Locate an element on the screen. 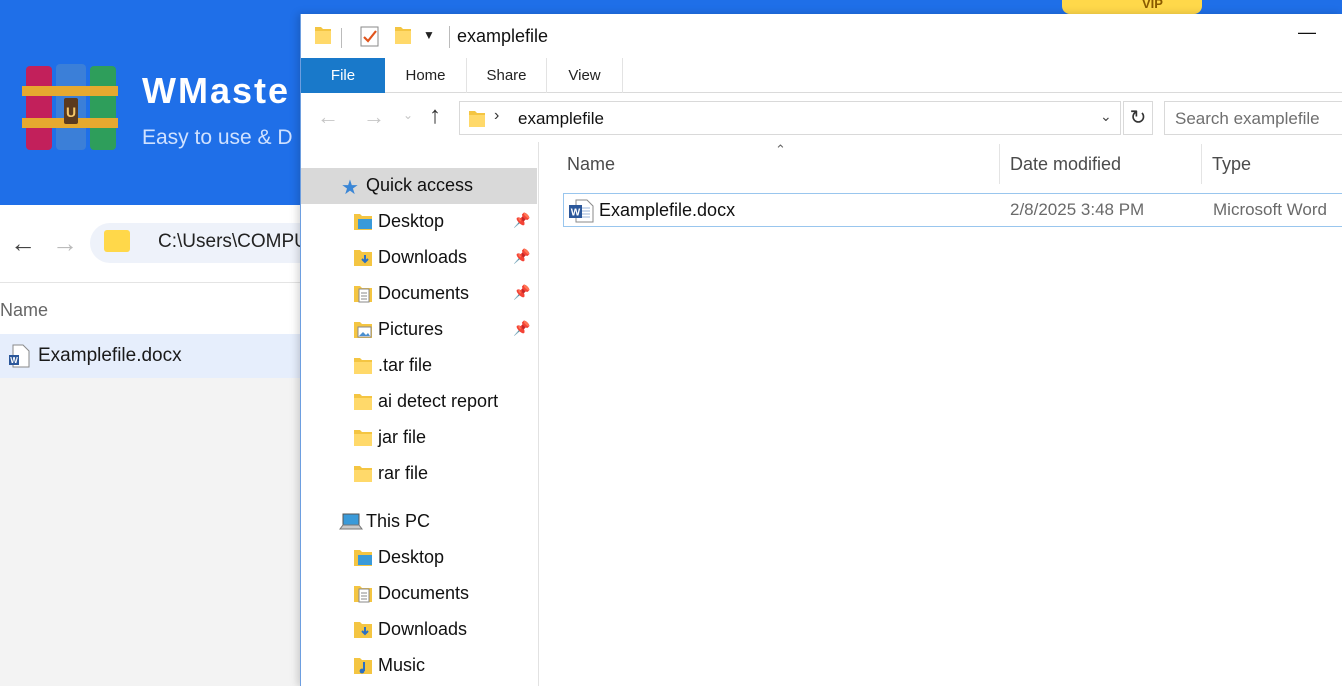 The width and height of the screenshot is (1342, 686). sidebar-item-label: This PC is located at coordinates (398, 521).